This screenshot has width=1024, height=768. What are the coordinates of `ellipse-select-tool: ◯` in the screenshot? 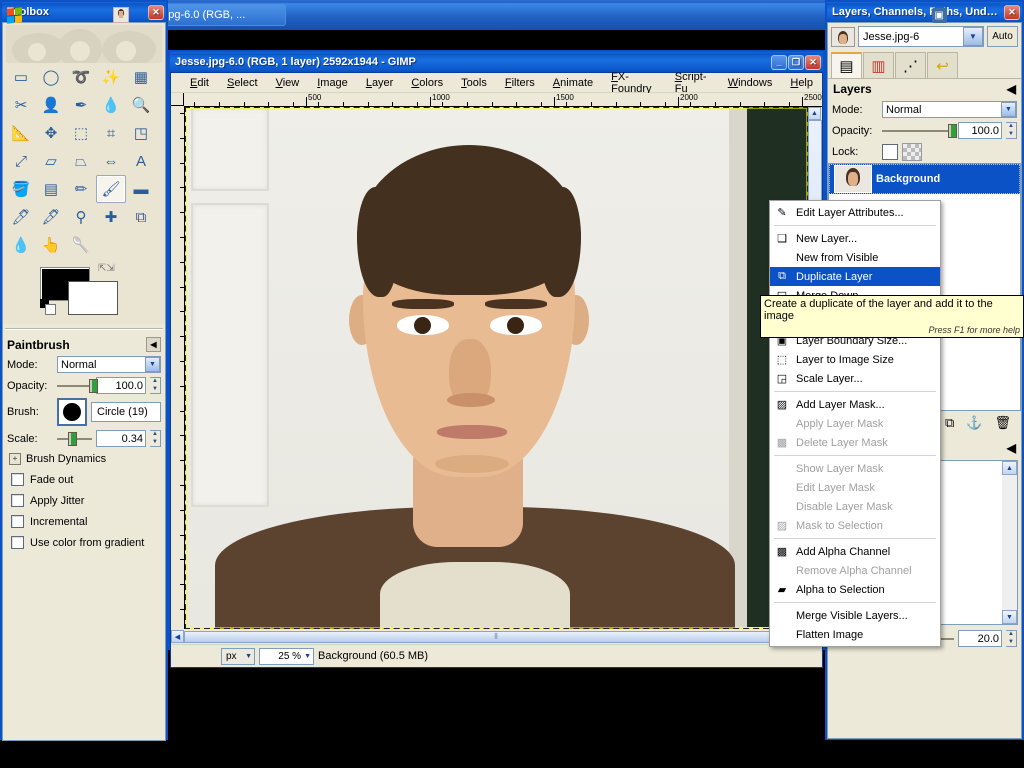 It's located at (51, 77).